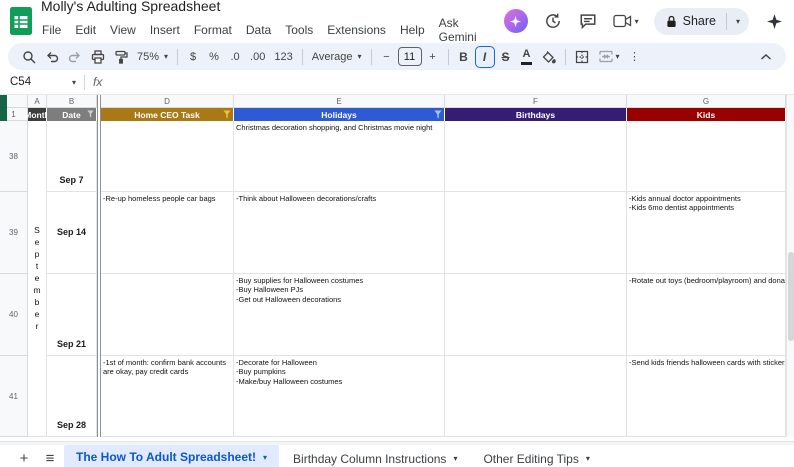 This screenshot has width=794, height=467. What do you see at coordinates (167, 233) in the screenshot?
I see `cell-home-ceo: -Re-up homeless people car bags` at bounding box center [167, 233].